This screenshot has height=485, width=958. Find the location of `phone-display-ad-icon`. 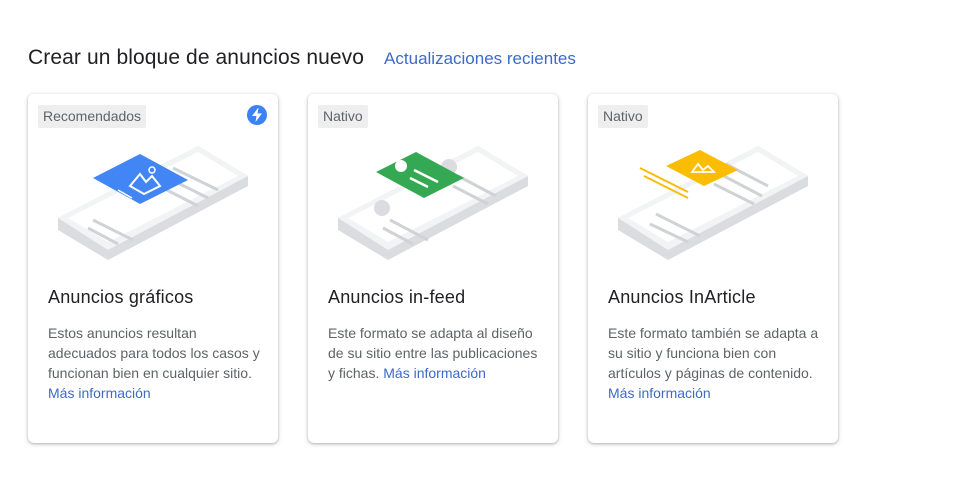

phone-display-ad-icon is located at coordinates (153, 203).